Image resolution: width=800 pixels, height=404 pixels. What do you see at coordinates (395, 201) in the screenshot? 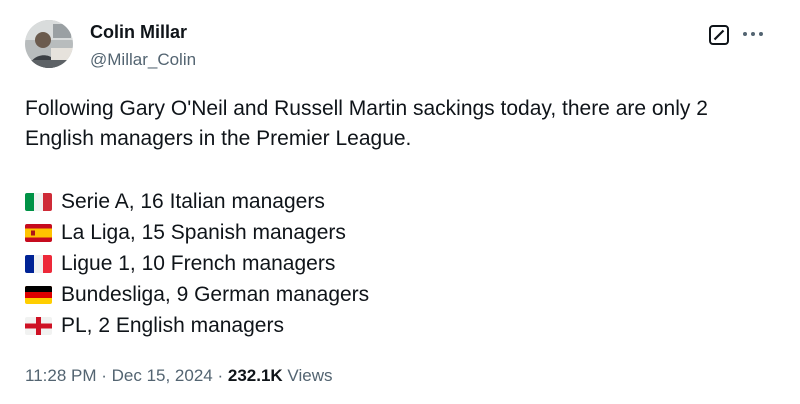
I see `list-item: Serie A, 16 Italian managers` at bounding box center [395, 201].